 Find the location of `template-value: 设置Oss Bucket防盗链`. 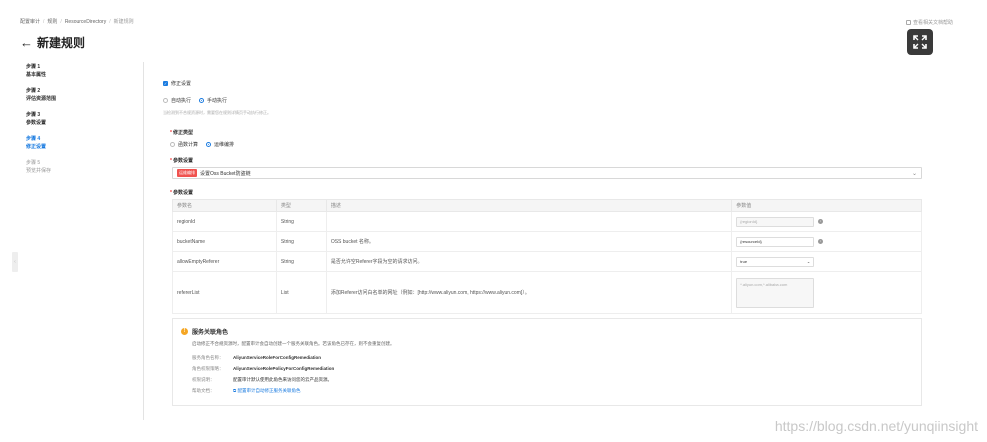

template-value: 设置Oss Bucket防盗链 is located at coordinates (225, 173).